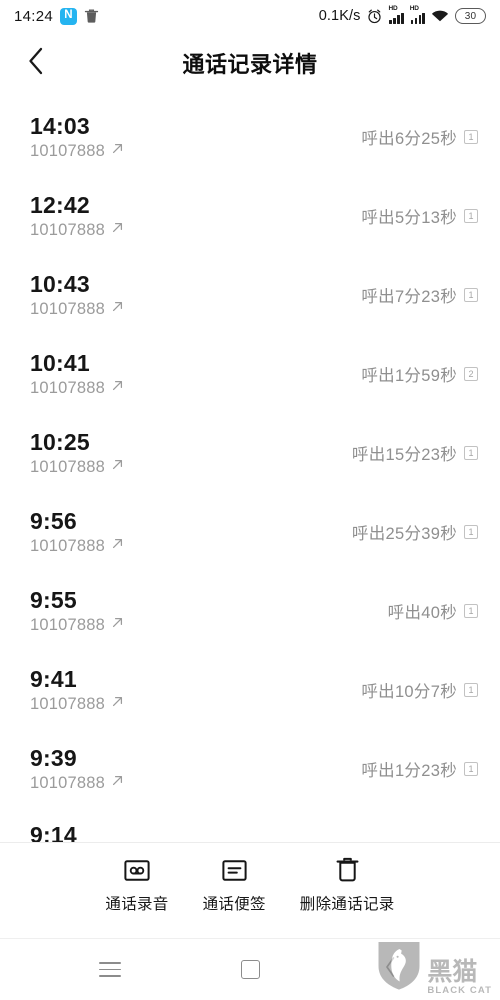 The image size is (500, 1000). Describe the element at coordinates (60, 442) in the screenshot. I see `call-time: 10:25` at that location.